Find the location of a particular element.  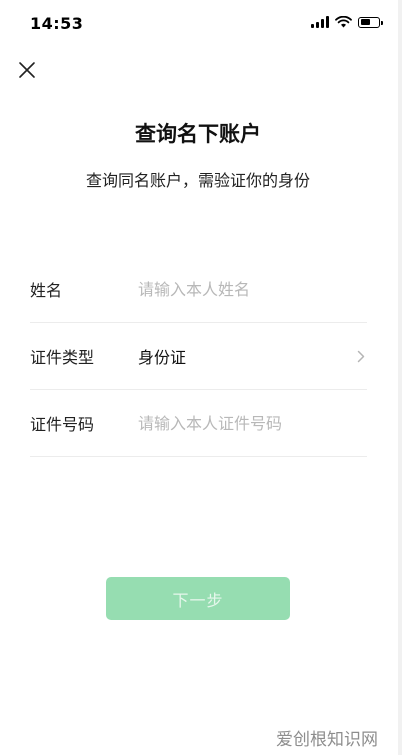

name-row: 姓名 is located at coordinates (198, 289).